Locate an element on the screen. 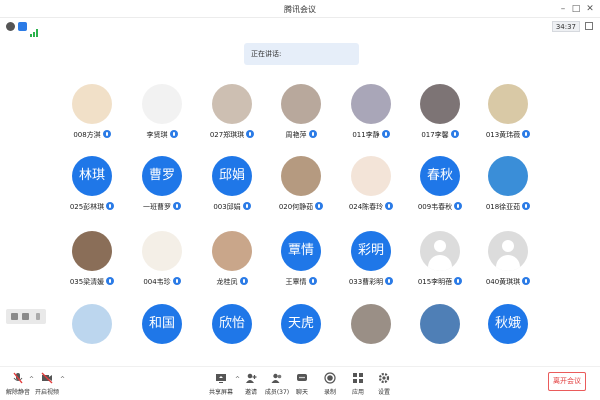 Image resolution: width=600 pixels, height=400 pixels. participant-tile: 邱娟 003邱娟 is located at coordinates (232, 191).